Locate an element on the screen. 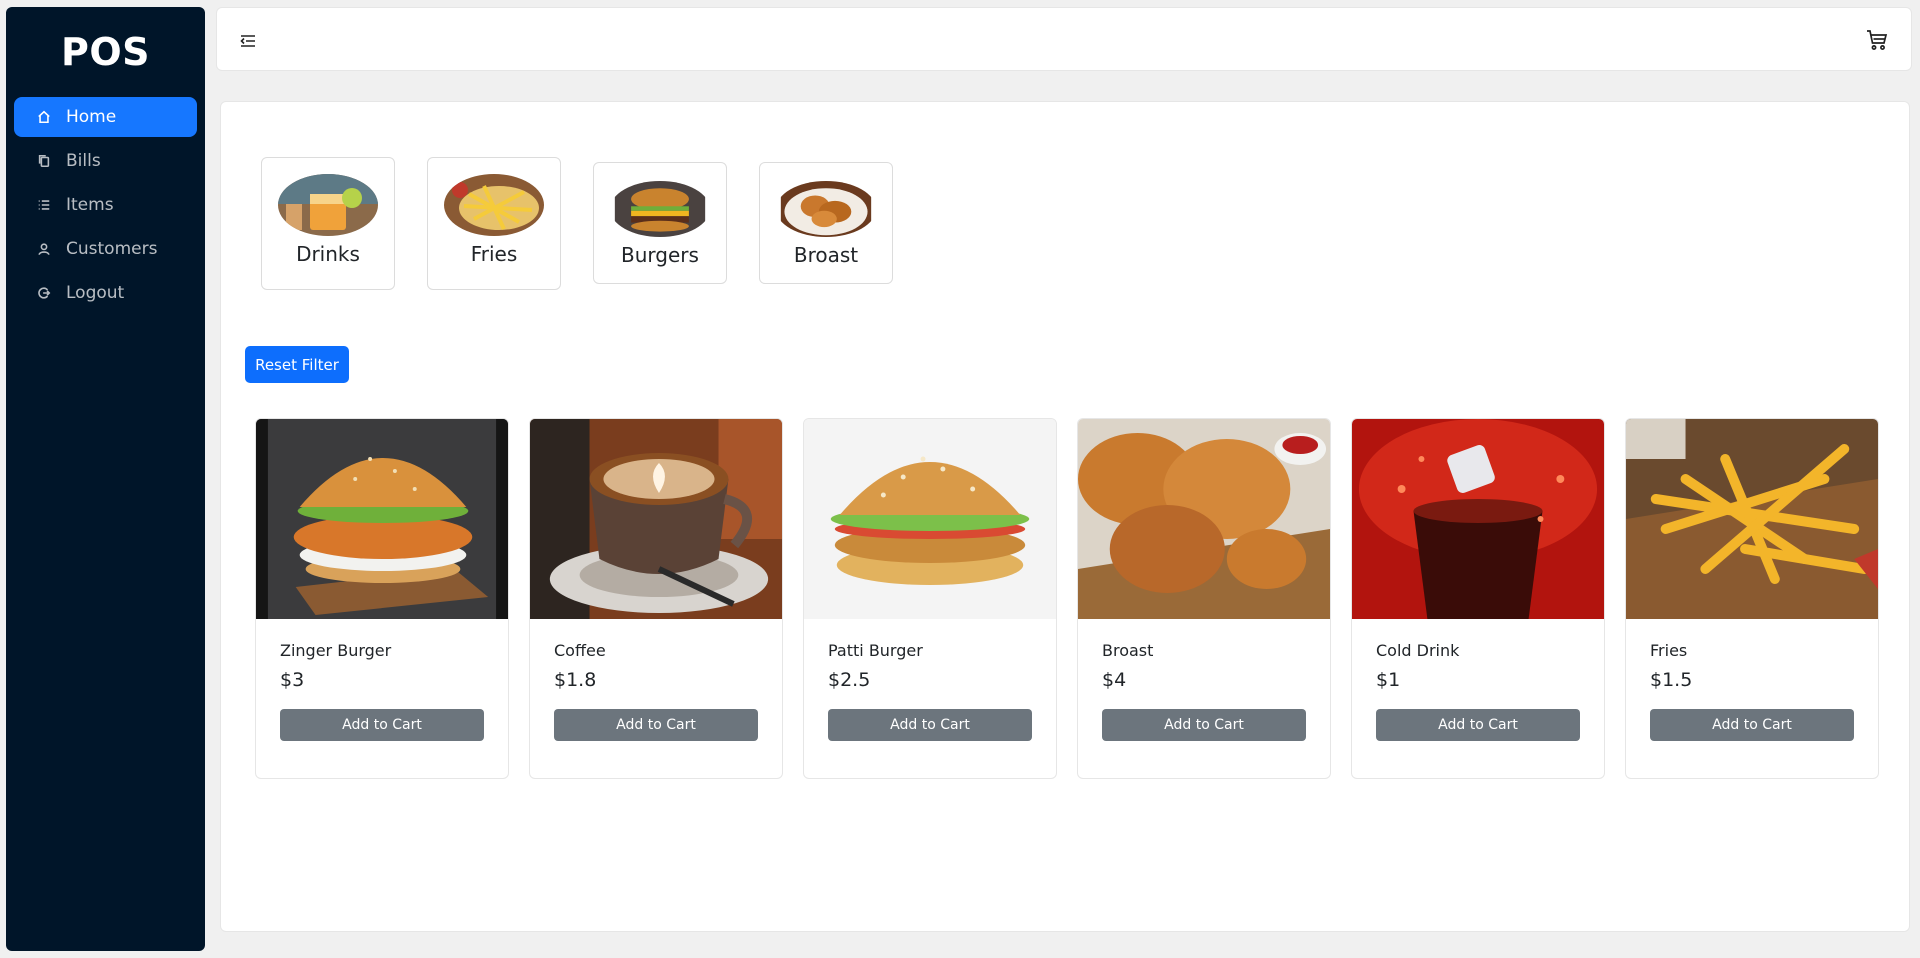 The height and width of the screenshot is (958, 1920). top-header is located at coordinates (1064, 39).